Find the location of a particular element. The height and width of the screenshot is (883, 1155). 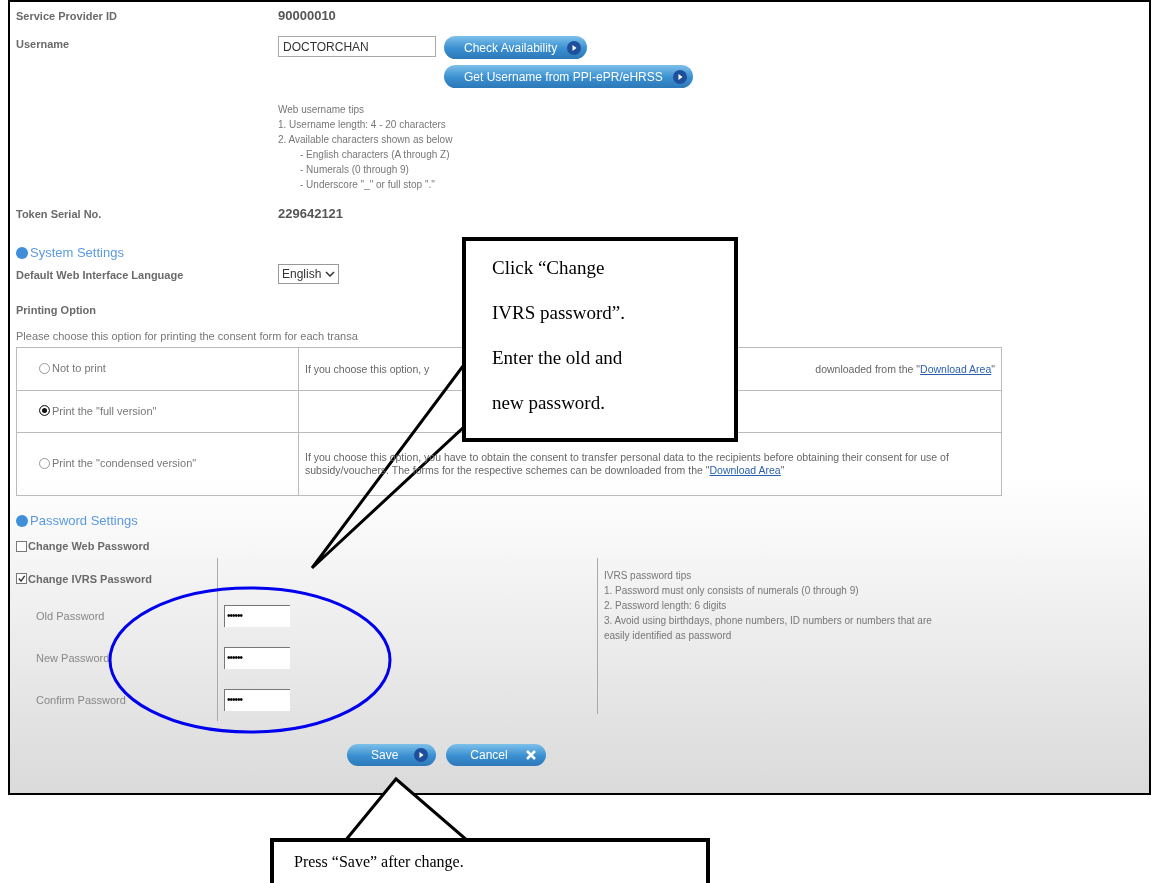

chevron-down-icon is located at coordinates (330, 274).